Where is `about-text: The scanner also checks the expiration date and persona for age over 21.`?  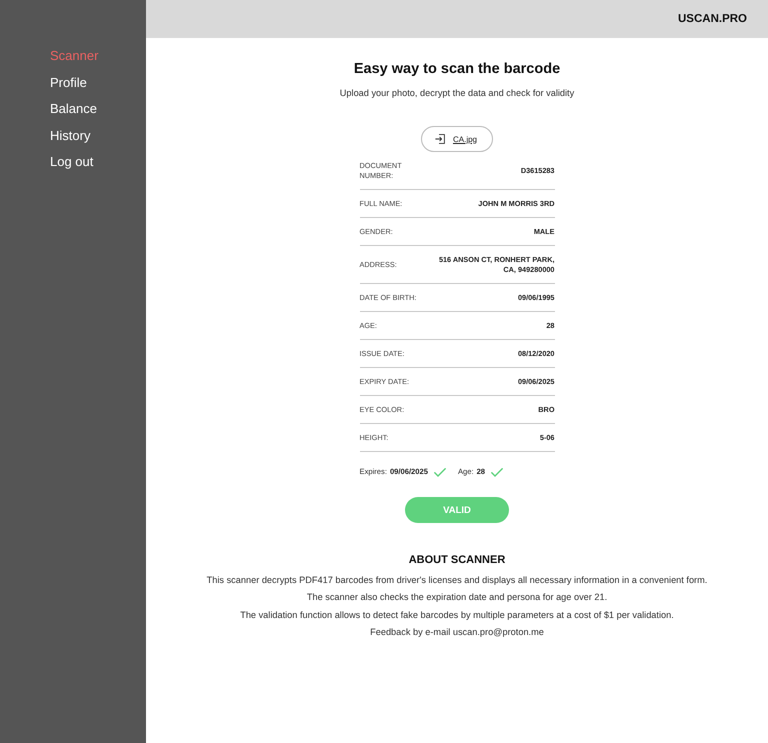
about-text: The scanner also checks the expiration date and persona for age over 21. is located at coordinates (457, 597).